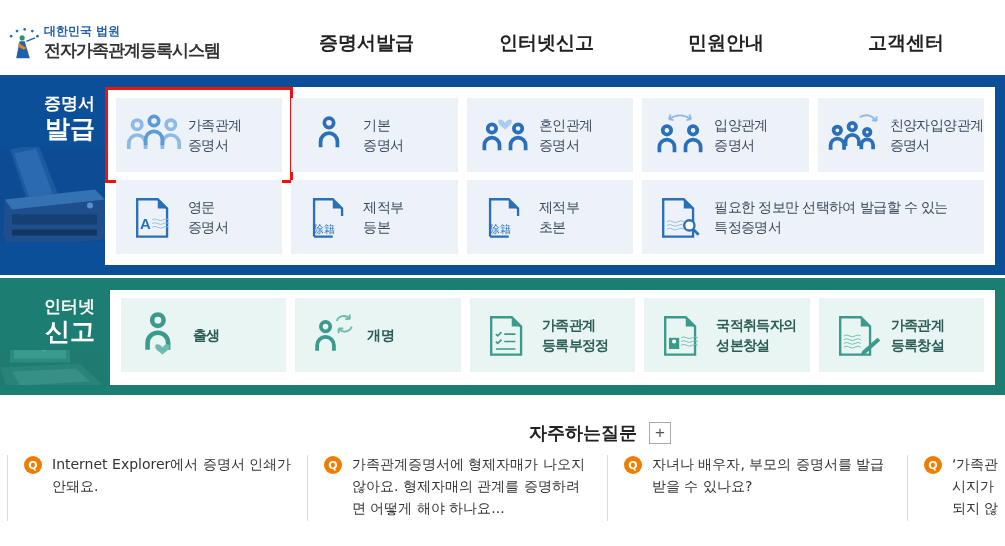  I want to click on certificate-tile: 除籍 제적부 등본, so click(374, 217).